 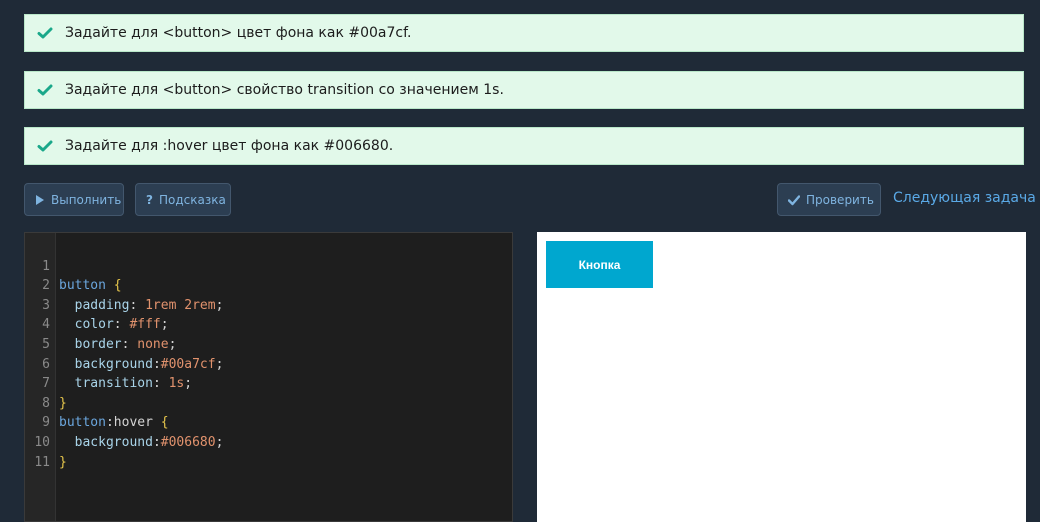 What do you see at coordinates (63, 462) in the screenshot?
I see `brace: }` at bounding box center [63, 462].